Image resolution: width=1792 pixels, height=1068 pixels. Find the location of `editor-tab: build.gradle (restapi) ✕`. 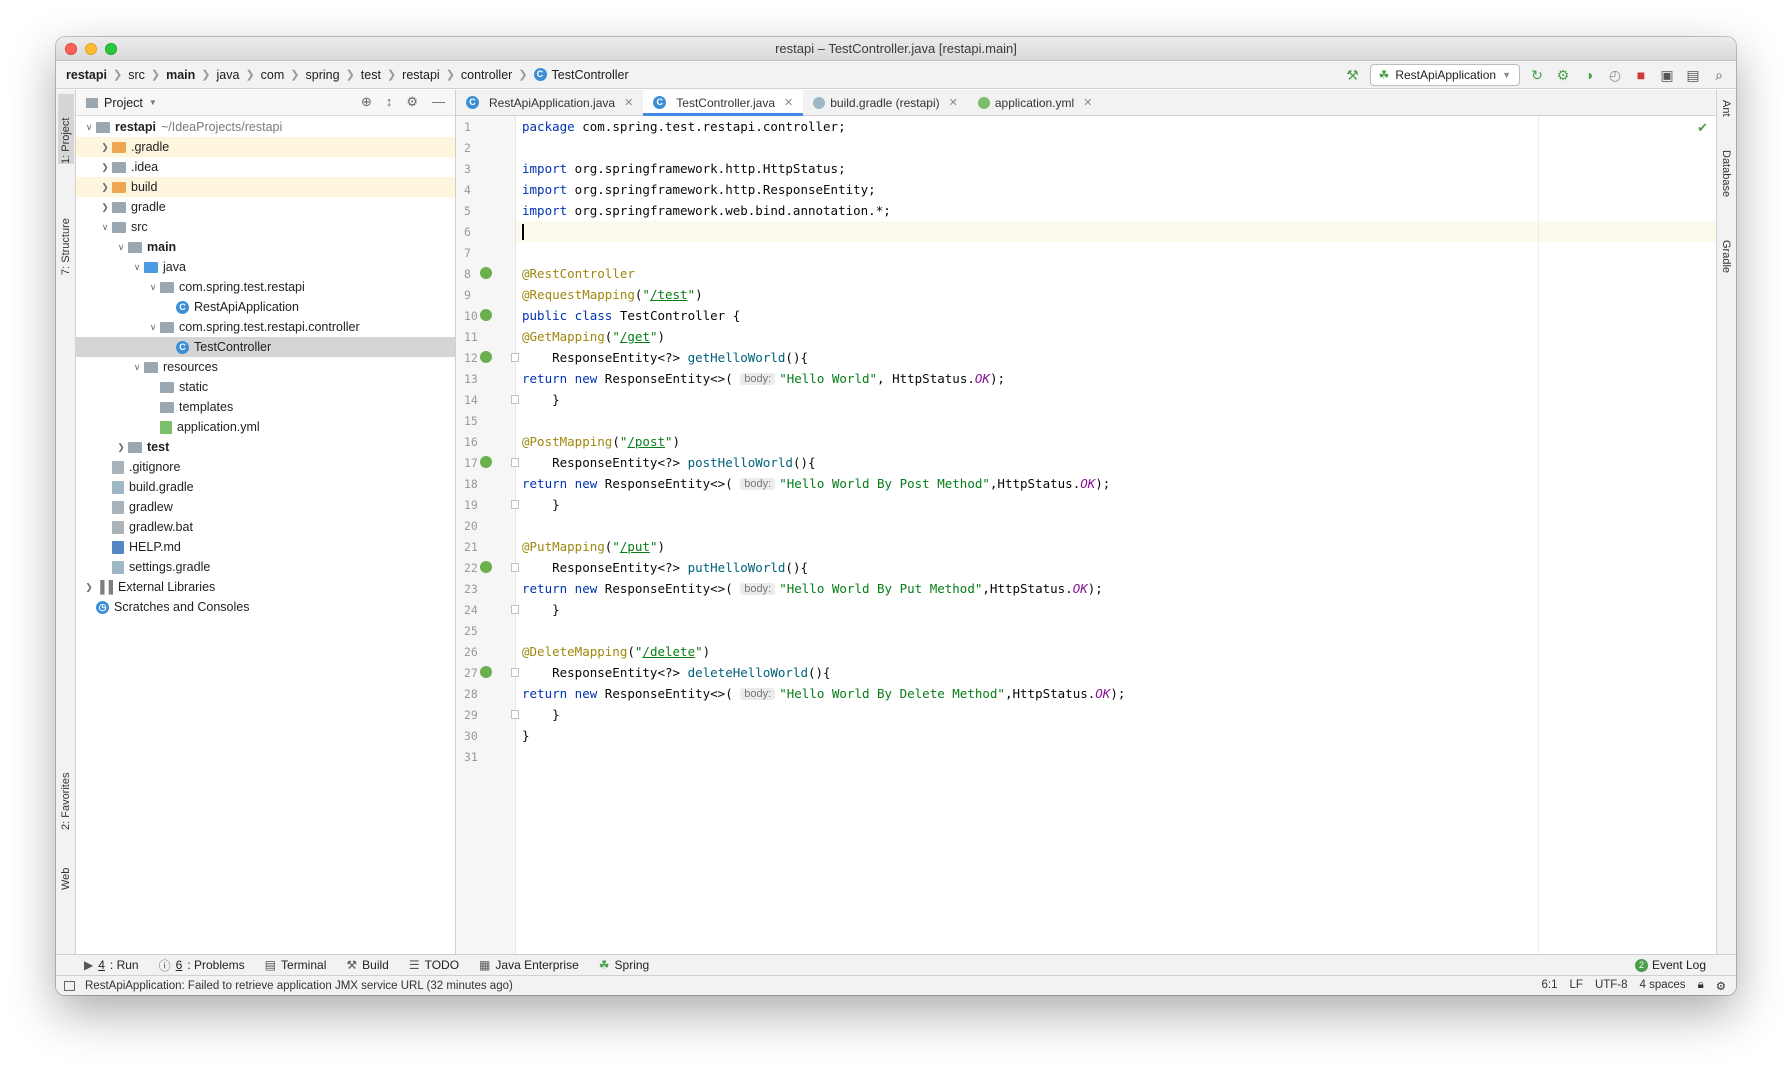

editor-tab: build.gradle (restapi) ✕ is located at coordinates (885, 102).